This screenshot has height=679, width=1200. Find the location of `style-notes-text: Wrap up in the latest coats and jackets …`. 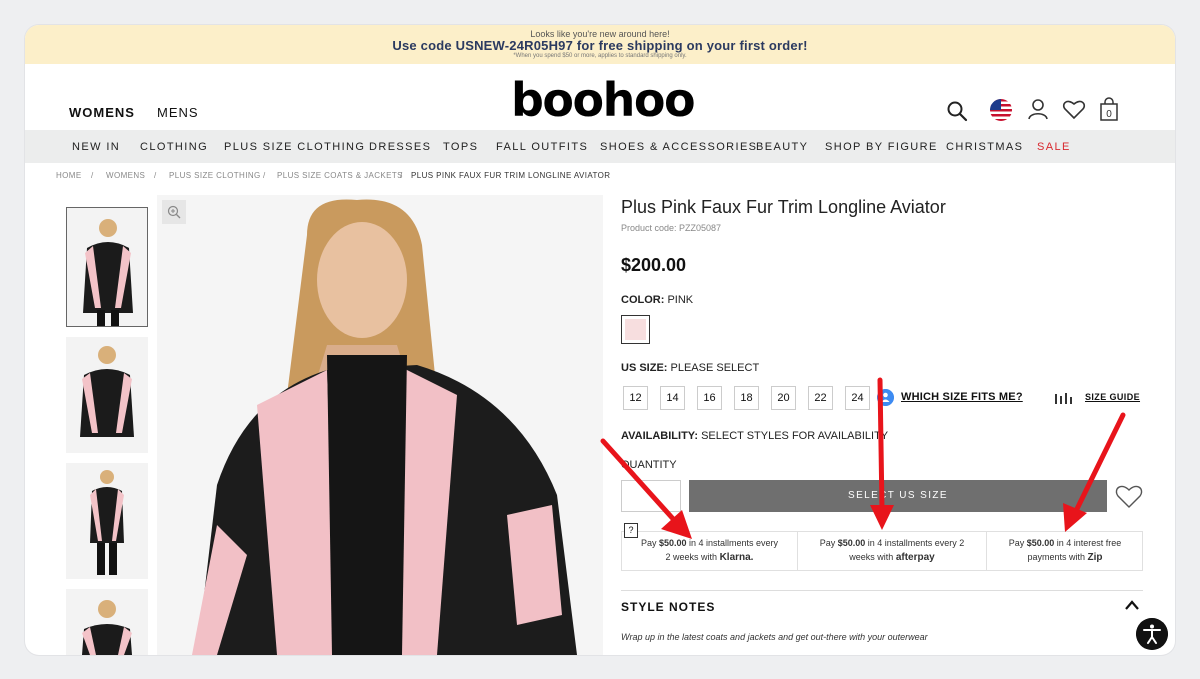

style-notes-text: Wrap up in the latest coats and jackets … is located at coordinates (774, 637).